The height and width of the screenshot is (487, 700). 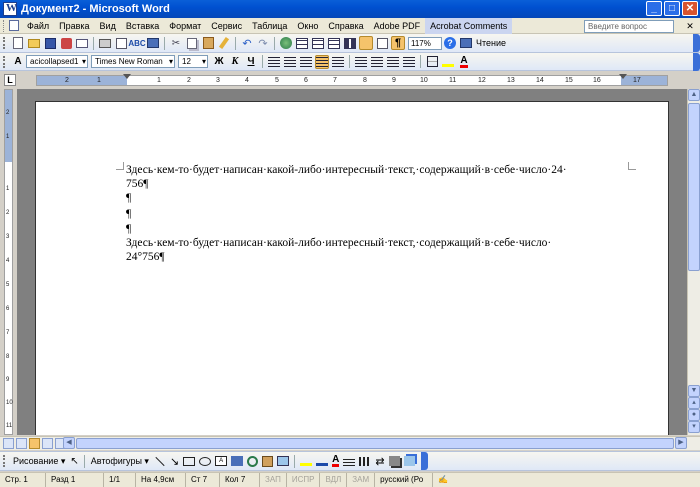 What do you see at coordinates (379, 461) in the screenshot?
I see `arrow-style-icon: ⇄` at bounding box center [379, 461].